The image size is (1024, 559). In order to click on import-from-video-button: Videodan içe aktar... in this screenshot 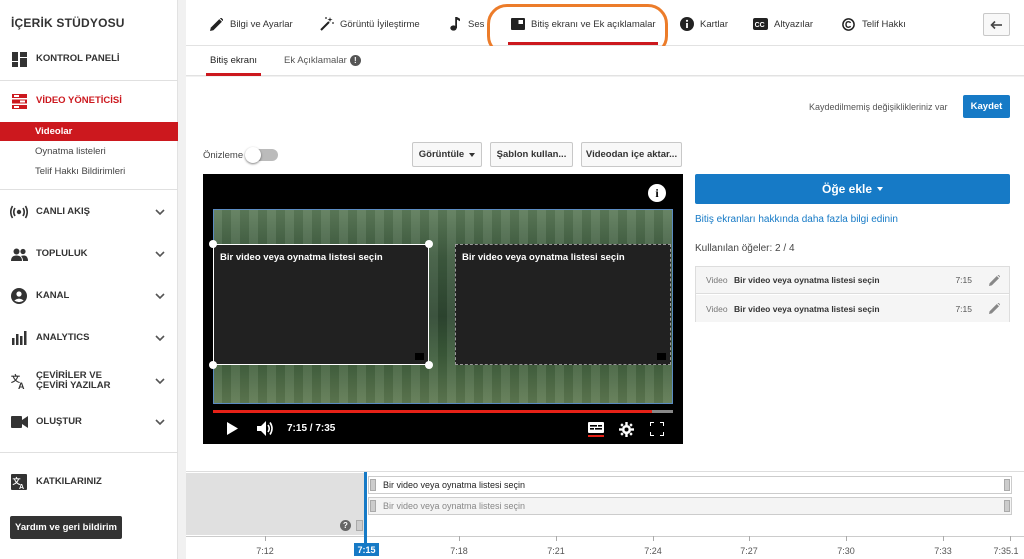, I will do `click(631, 154)`.